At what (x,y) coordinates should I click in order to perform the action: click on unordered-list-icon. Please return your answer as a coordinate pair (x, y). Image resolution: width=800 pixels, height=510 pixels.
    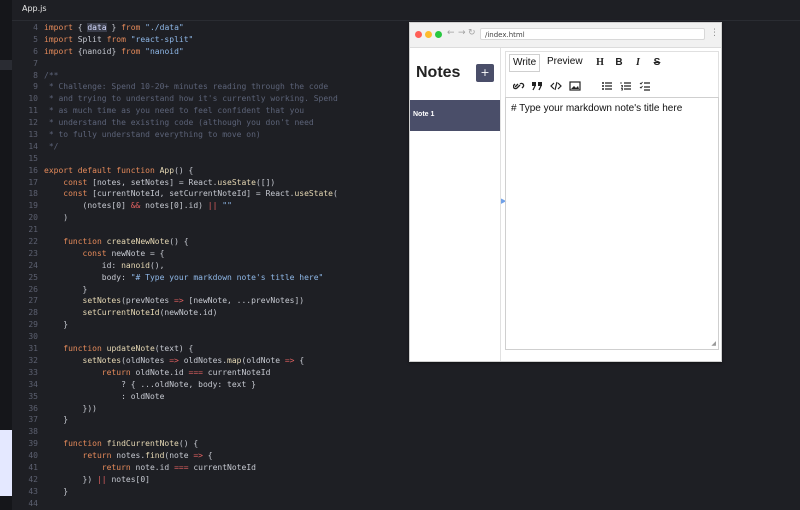
    Looking at the image, I should click on (607, 86).